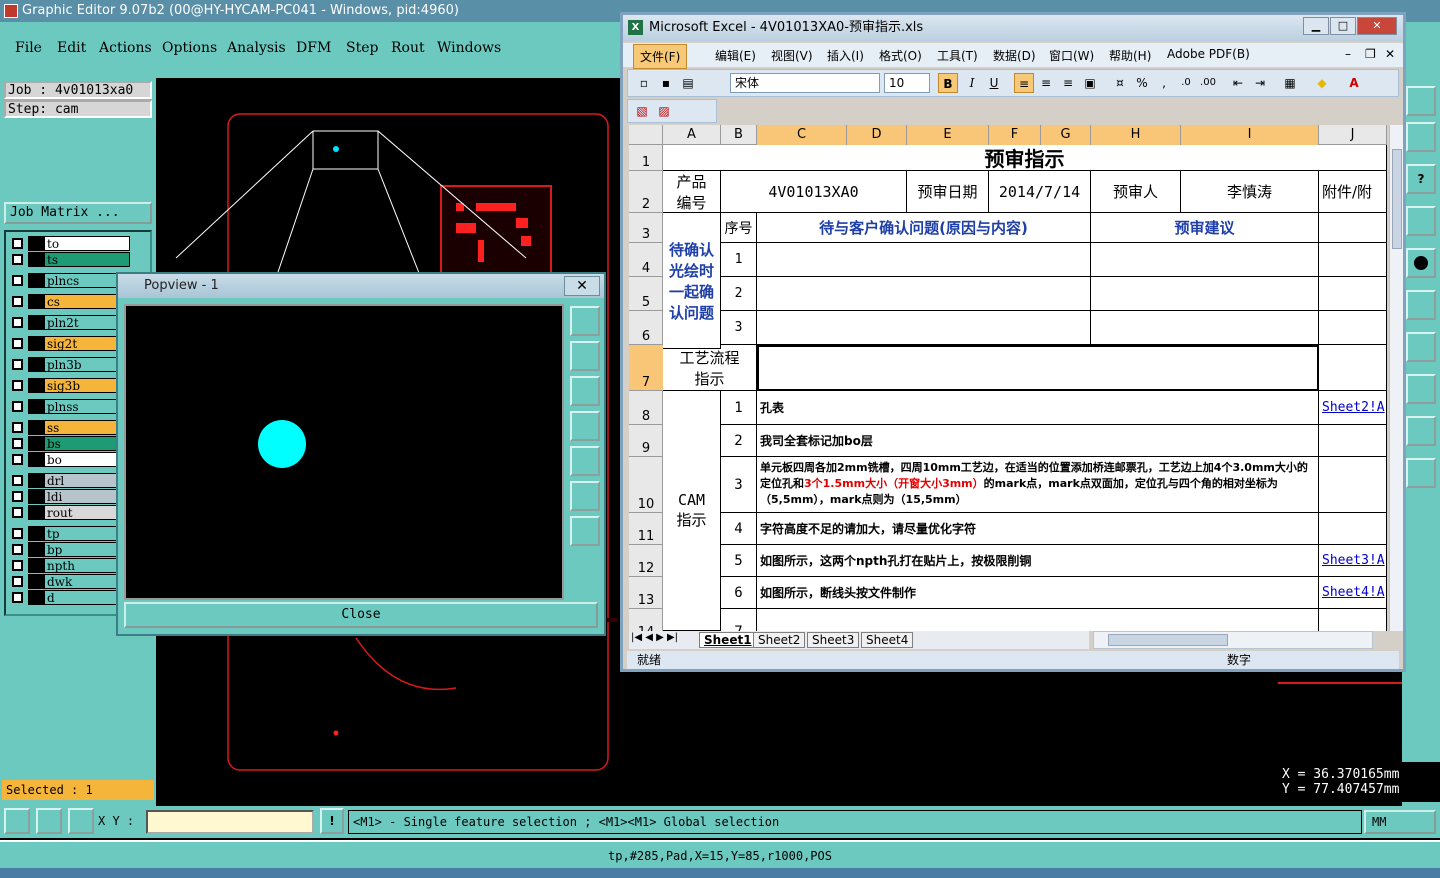 This screenshot has height=878, width=1440. What do you see at coordinates (1233, 640) in the screenshot?
I see `horizontal-scrollbar` at bounding box center [1233, 640].